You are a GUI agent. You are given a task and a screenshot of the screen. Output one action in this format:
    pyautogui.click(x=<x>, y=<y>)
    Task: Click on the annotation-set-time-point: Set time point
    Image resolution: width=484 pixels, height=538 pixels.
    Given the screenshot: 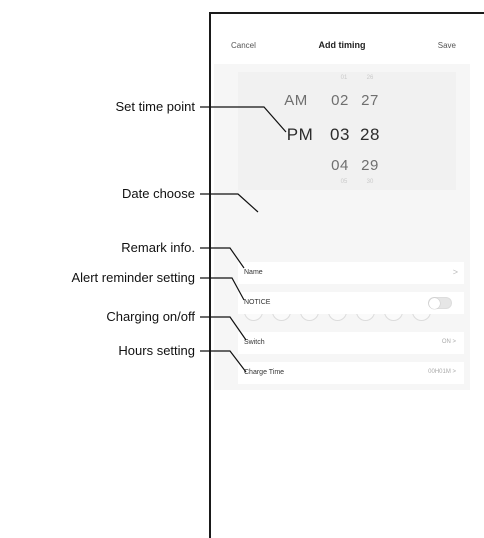 What is the action you would take?
    pyautogui.click(x=155, y=106)
    